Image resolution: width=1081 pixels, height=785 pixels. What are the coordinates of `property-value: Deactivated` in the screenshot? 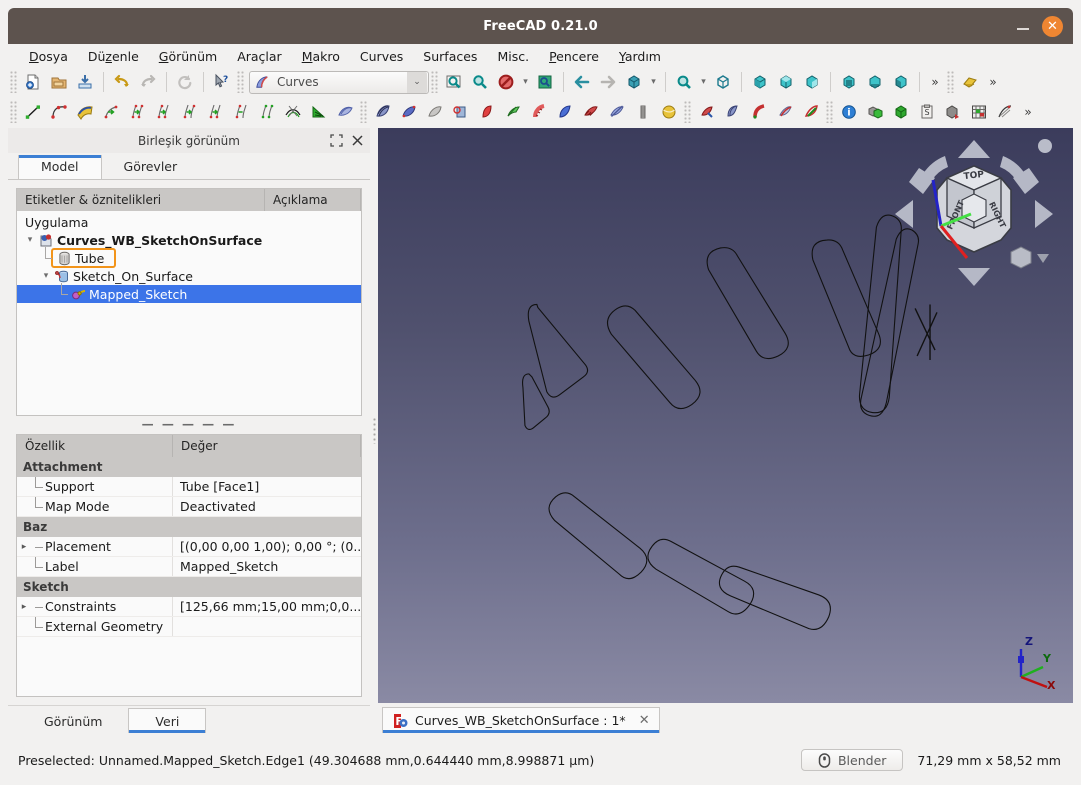 It's located at (267, 506).